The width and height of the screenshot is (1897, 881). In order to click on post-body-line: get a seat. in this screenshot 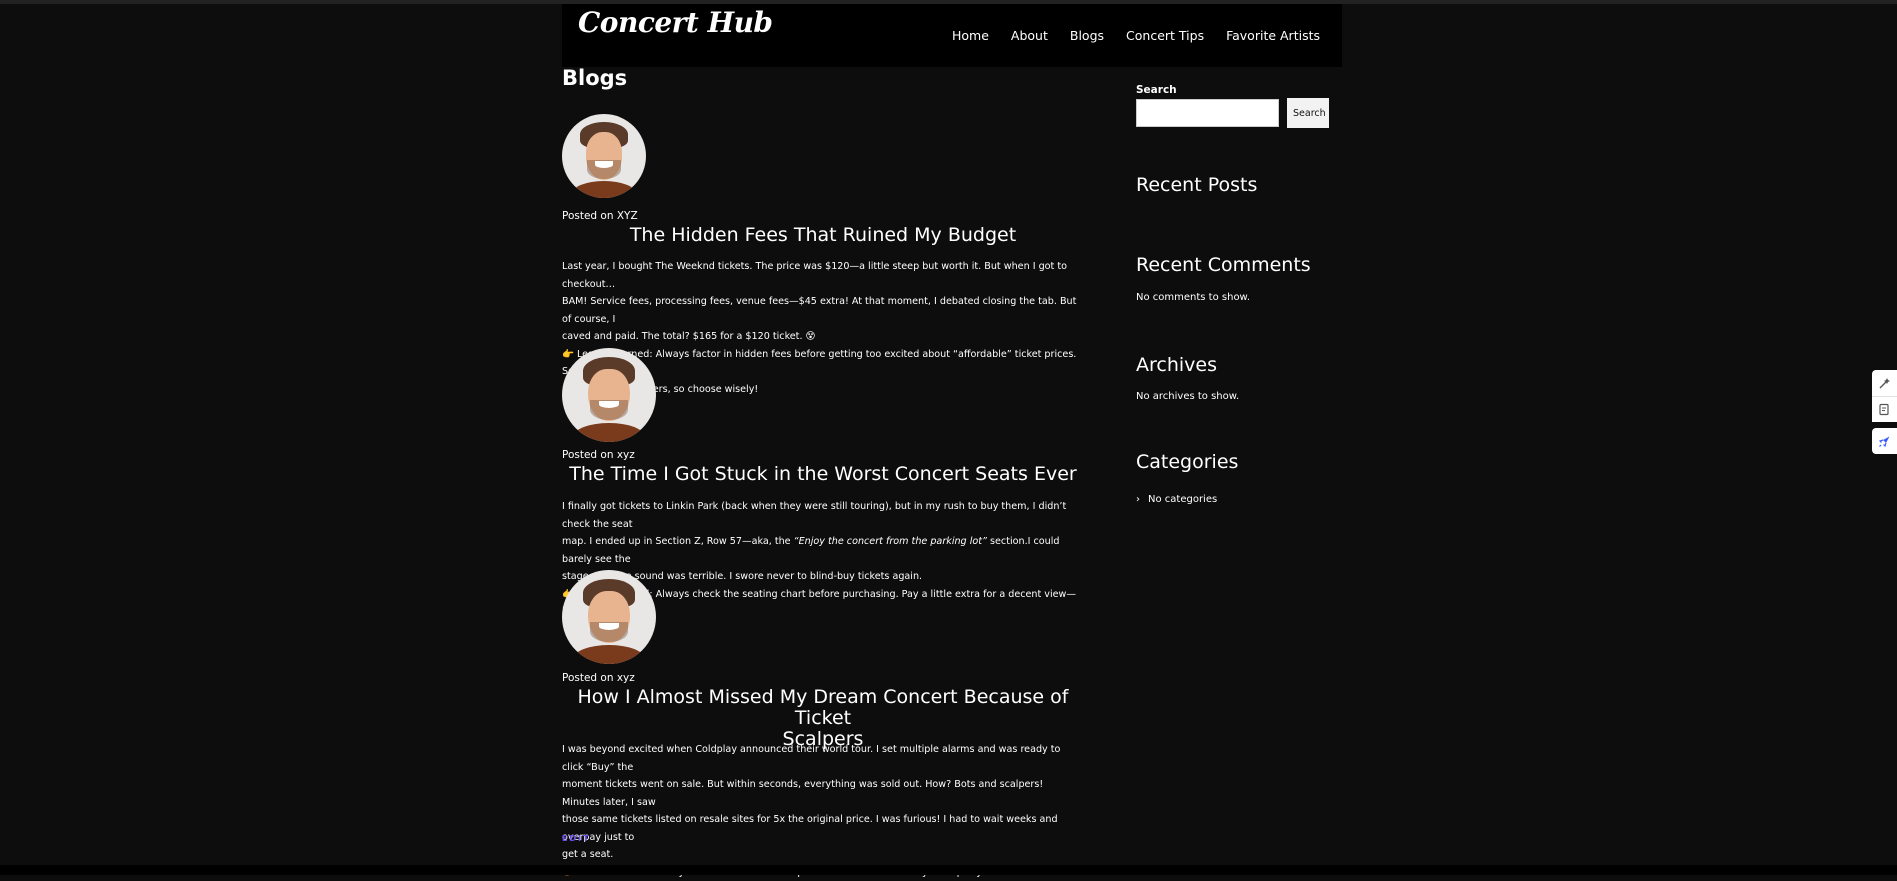, I will do `click(823, 855)`.